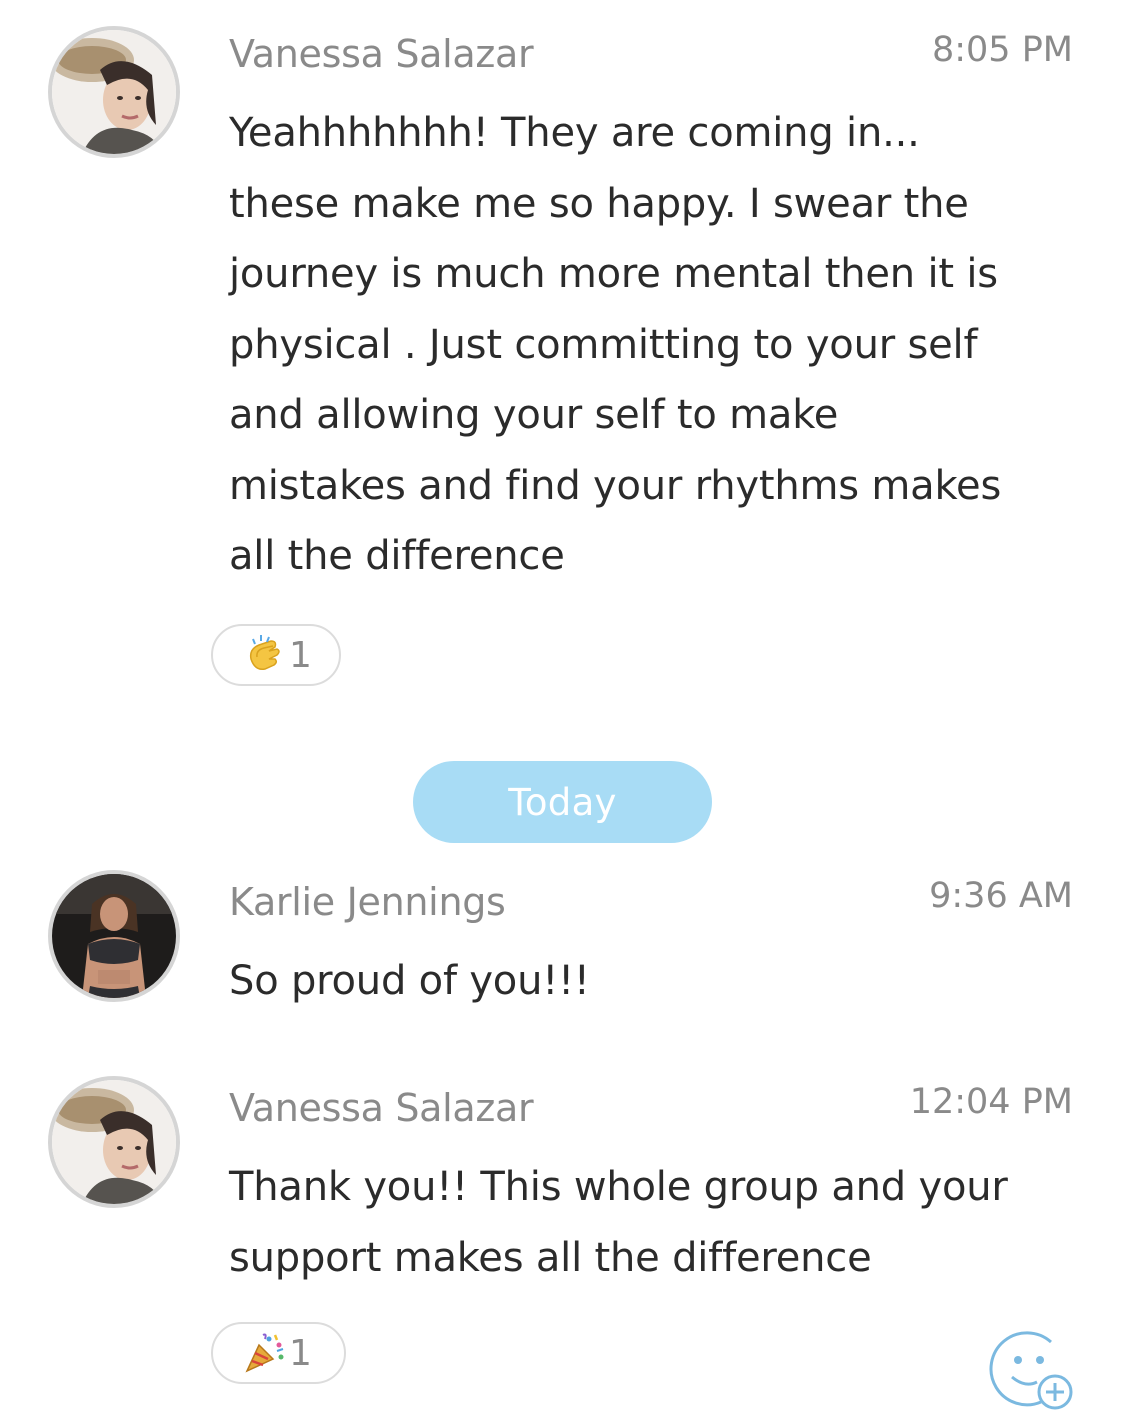 This screenshot has height=1425, width=1125. Describe the element at coordinates (264, 653) in the screenshot. I see `clapping-hands-icon` at that location.